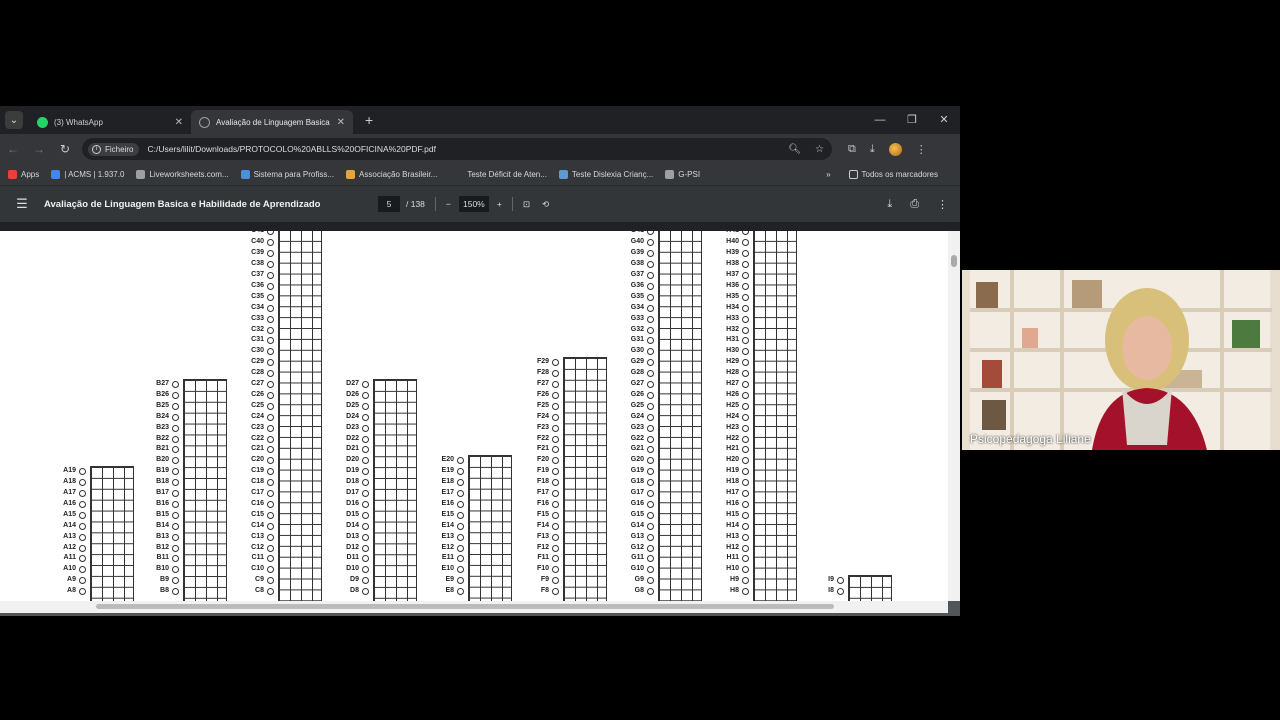 This screenshot has width=1280, height=720. Describe the element at coordinates (78, 122) in the screenshot. I see `tab-title: (3) WhatsApp` at that location.